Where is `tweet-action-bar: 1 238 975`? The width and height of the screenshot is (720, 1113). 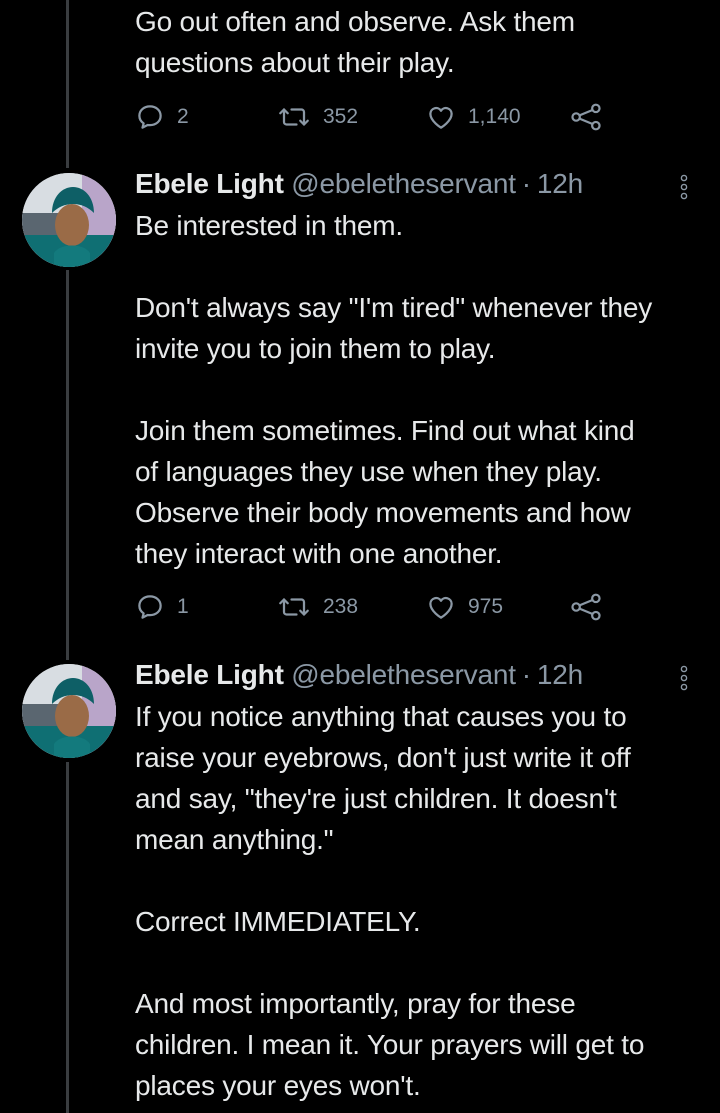
tweet-action-bar: 1 238 975 is located at coordinates (375, 607).